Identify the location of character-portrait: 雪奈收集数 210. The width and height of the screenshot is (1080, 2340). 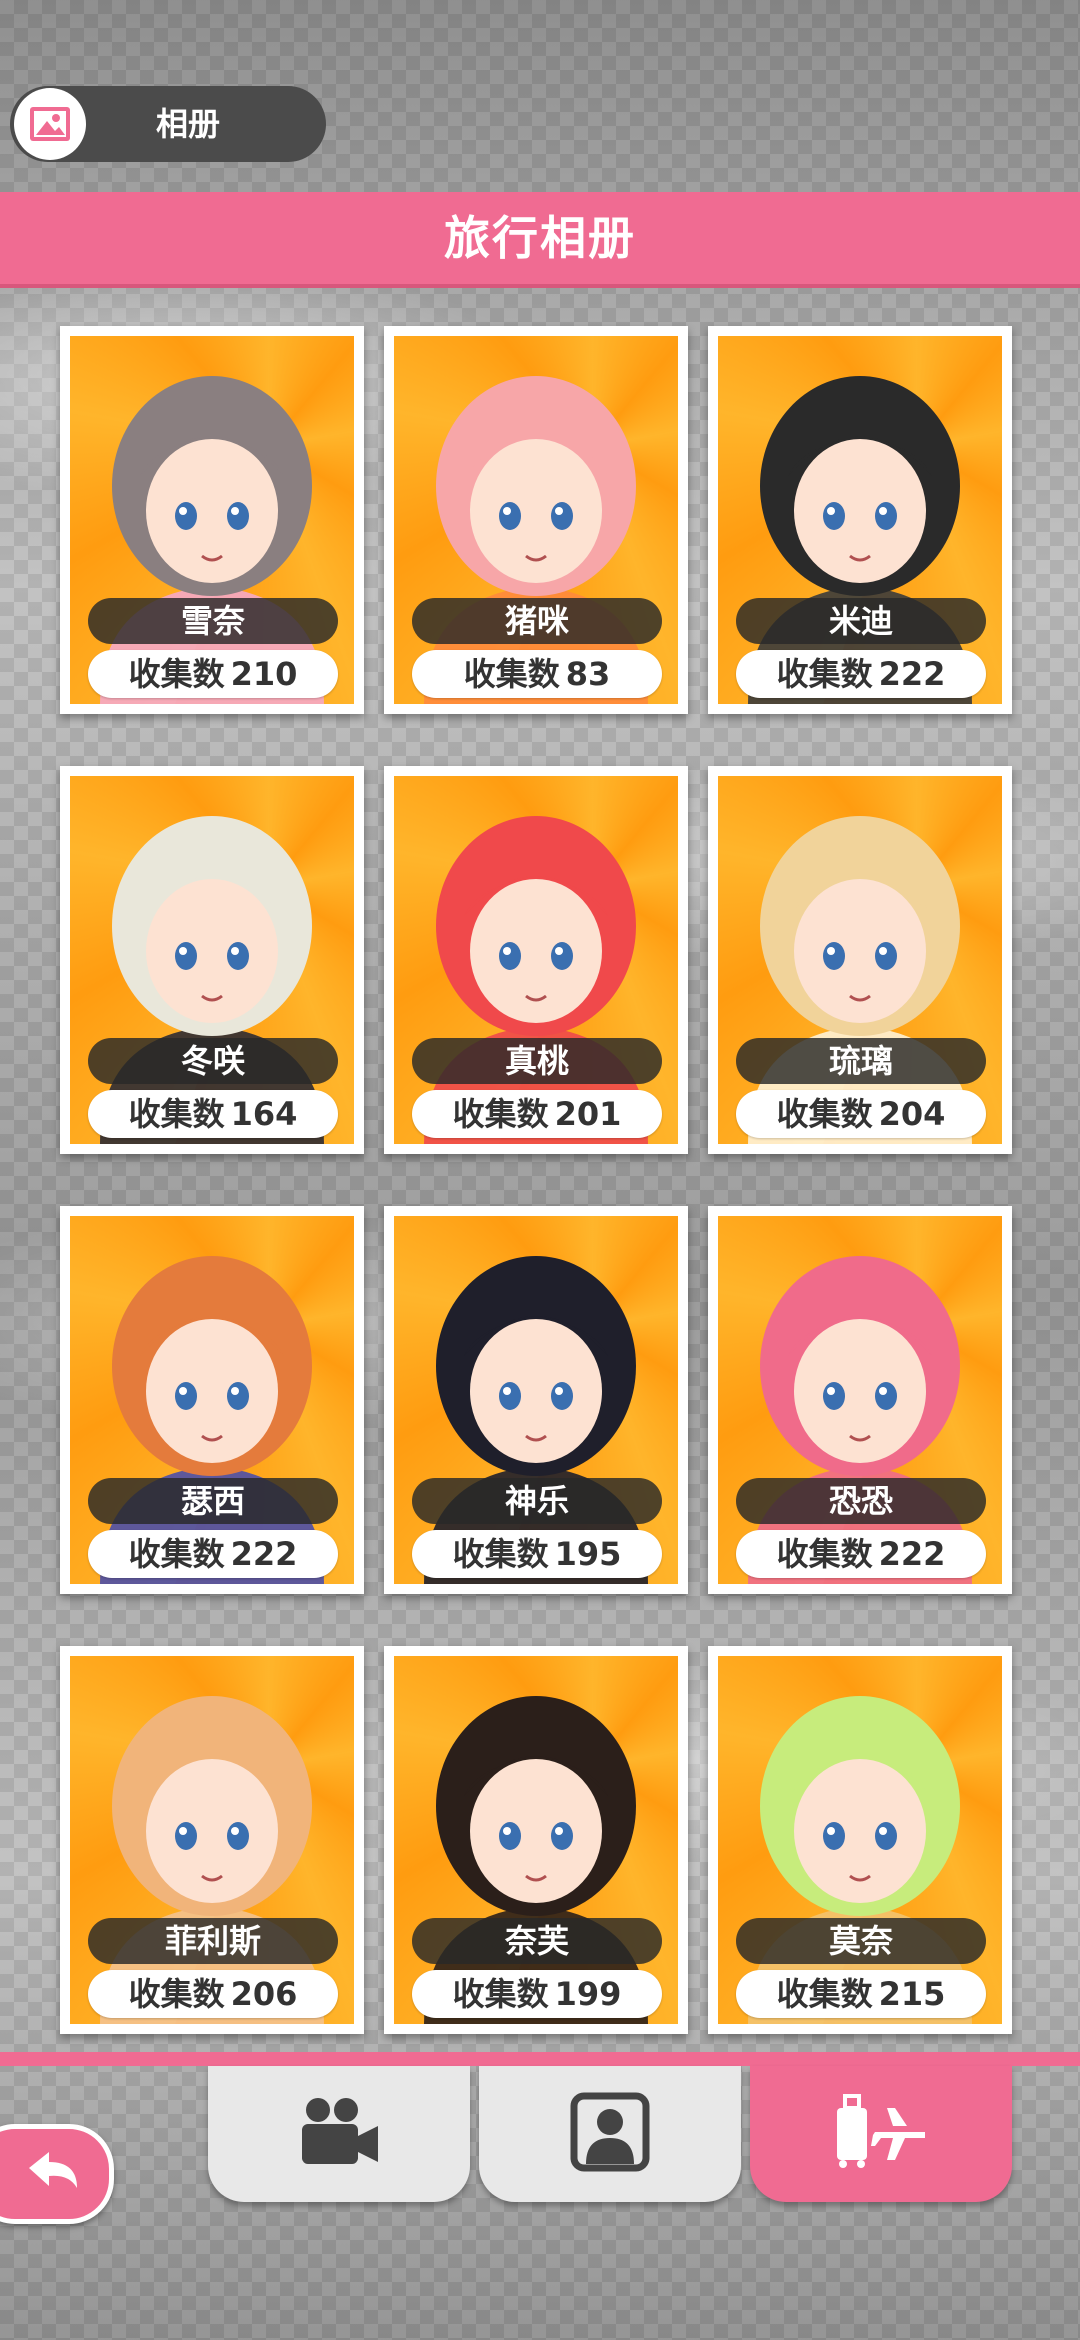
(212, 520).